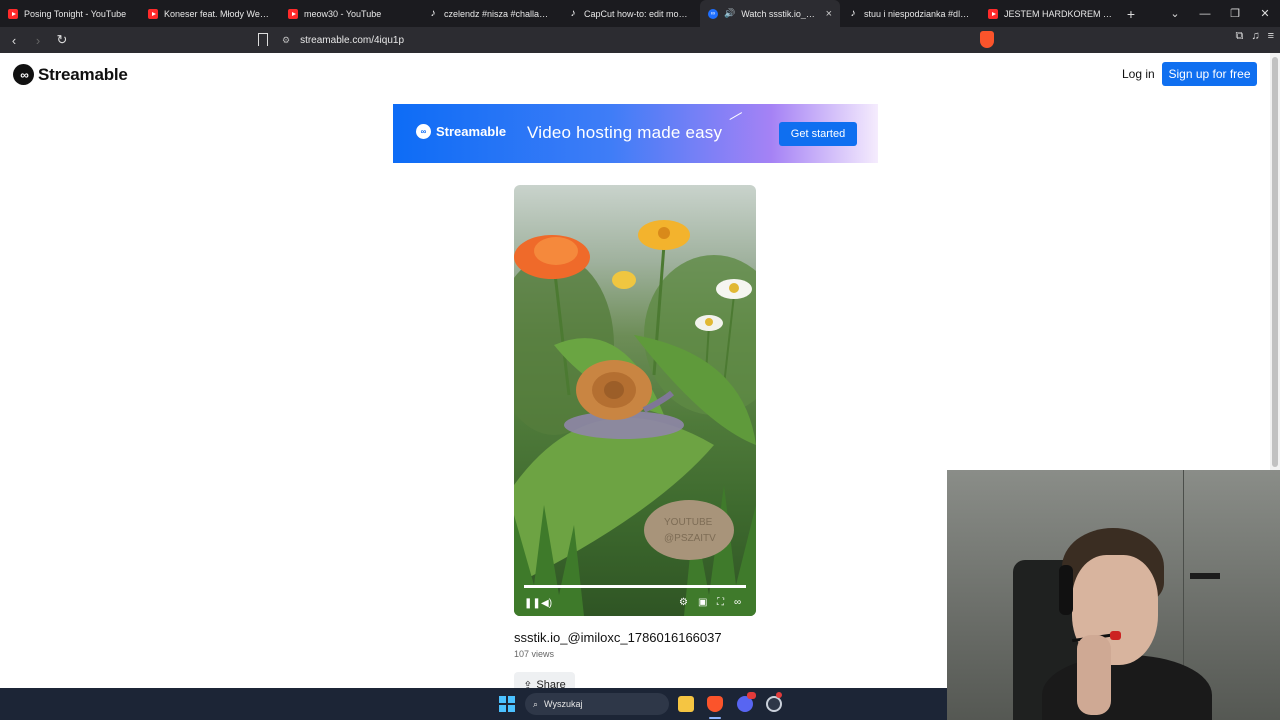  Describe the element at coordinates (1058, 13) in the screenshot. I see `tab-title: JESTEM HARDKOREM TWARZ` at that location.